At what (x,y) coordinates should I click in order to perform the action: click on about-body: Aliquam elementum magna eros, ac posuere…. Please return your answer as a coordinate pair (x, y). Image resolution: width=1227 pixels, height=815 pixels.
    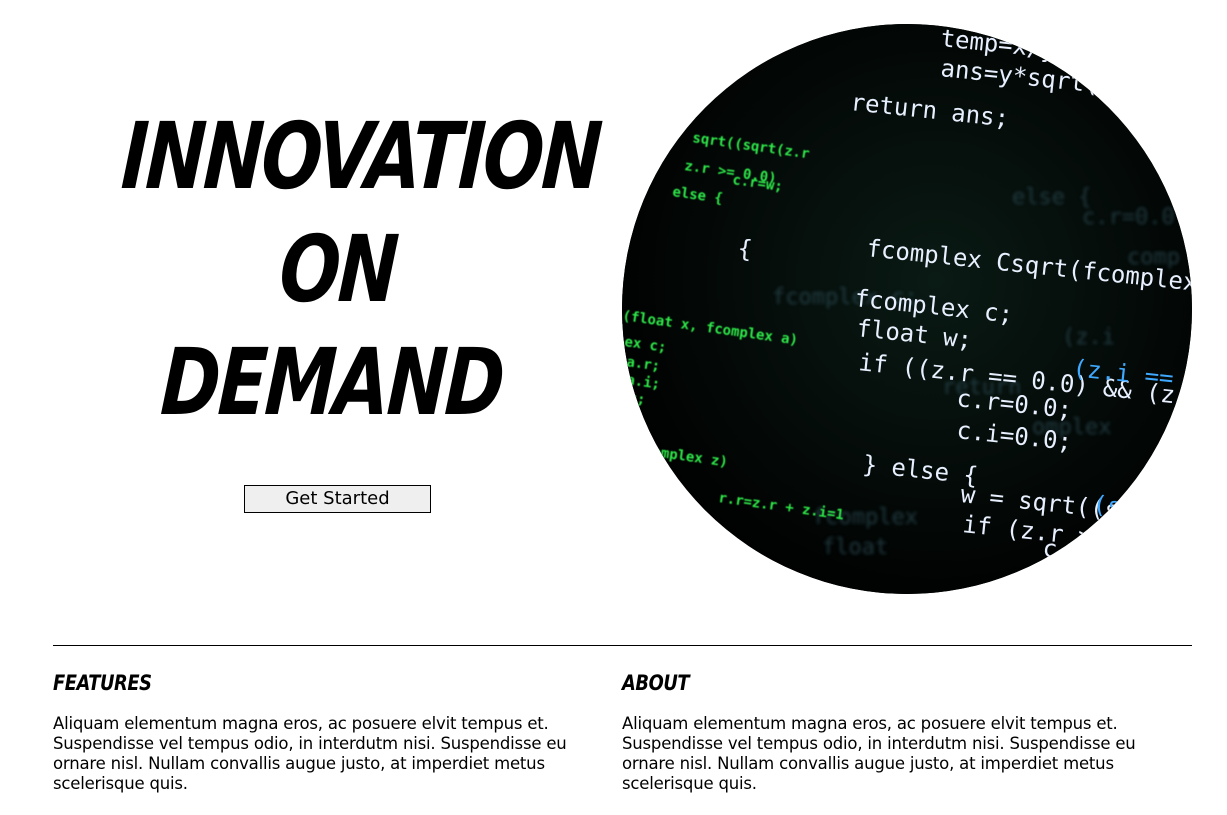
    Looking at the image, I should click on (879, 753).